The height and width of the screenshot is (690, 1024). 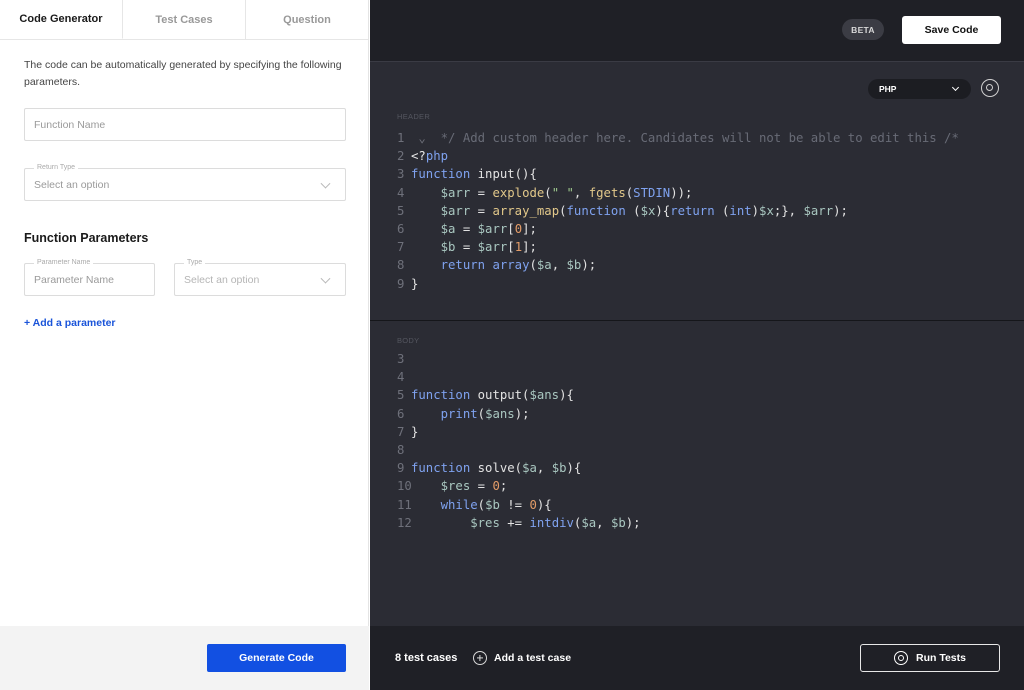 What do you see at coordinates (678, 193) in the screenshot?
I see `code-line: 4 $arr = explode(" ", fgets(STDIN));` at bounding box center [678, 193].